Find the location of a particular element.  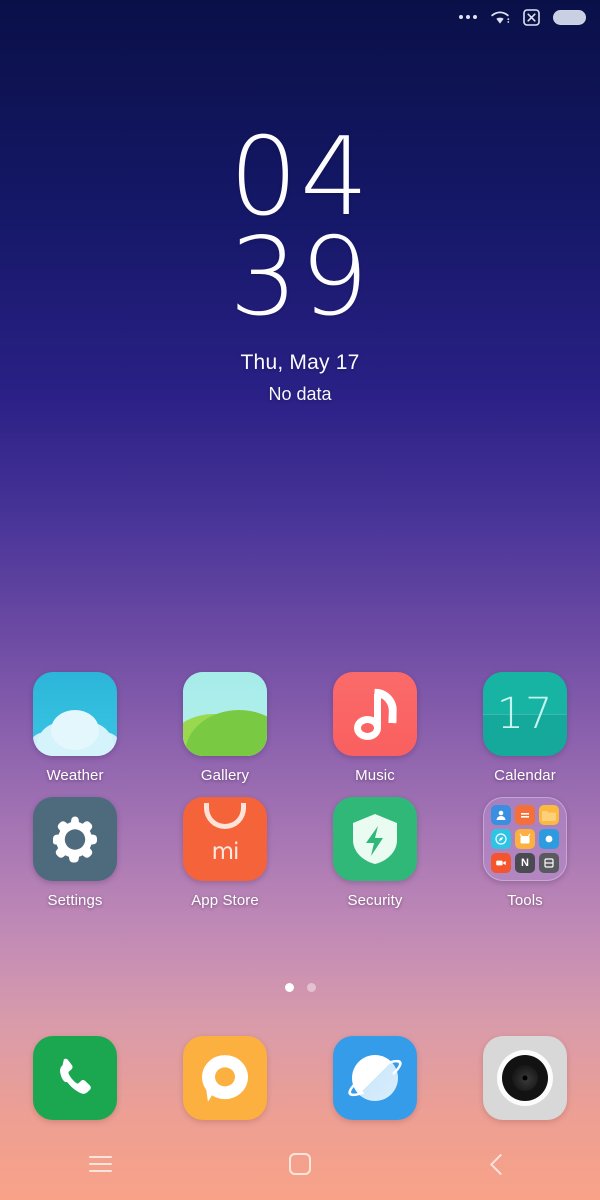

app-row: Weather Gallery Music 17 Calendar is located at coordinates (300, 728).